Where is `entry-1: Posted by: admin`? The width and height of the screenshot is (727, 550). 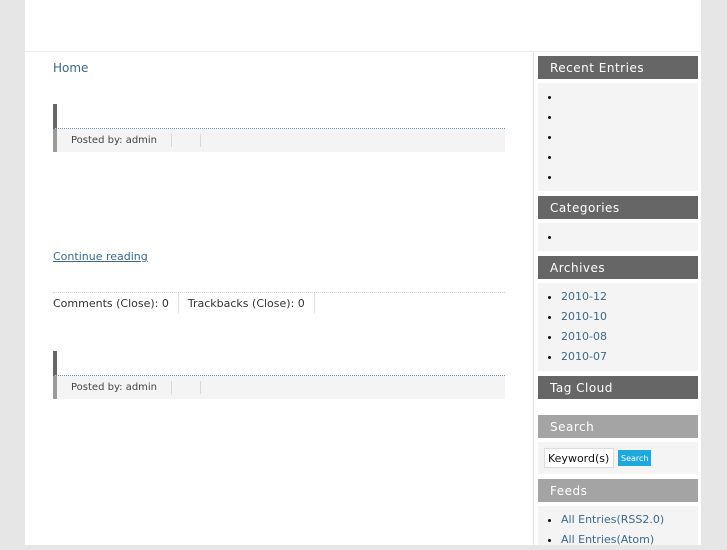
entry-1: Posted by: admin is located at coordinates (279, 128).